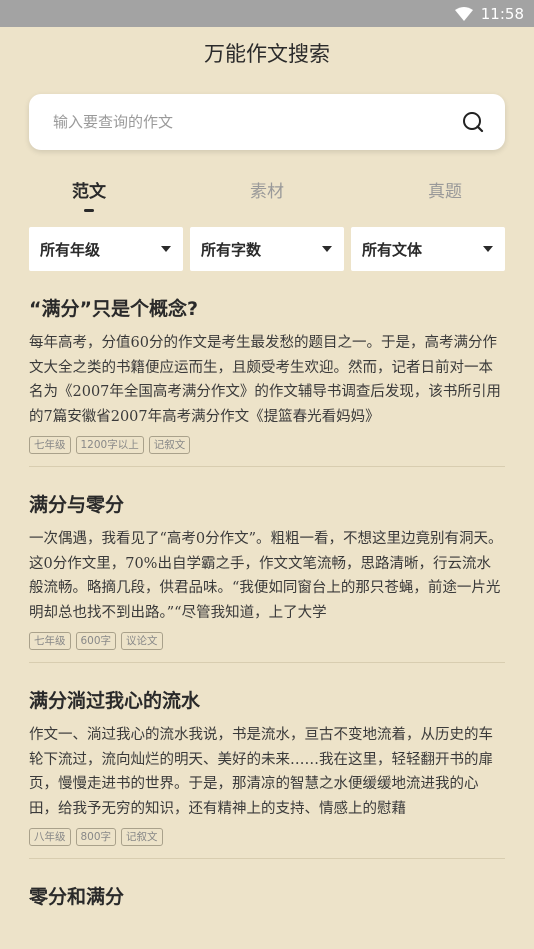 The image size is (534, 949). I want to click on search-input, so click(256, 122).